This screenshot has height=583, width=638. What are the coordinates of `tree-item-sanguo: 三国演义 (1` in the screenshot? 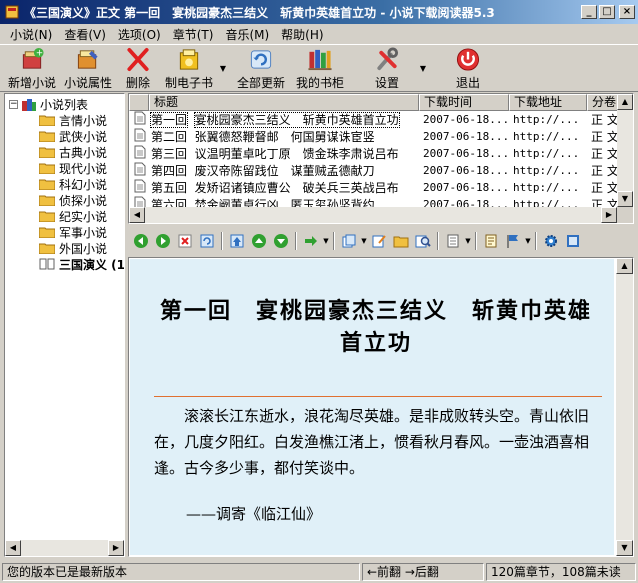 It's located at (81, 264).